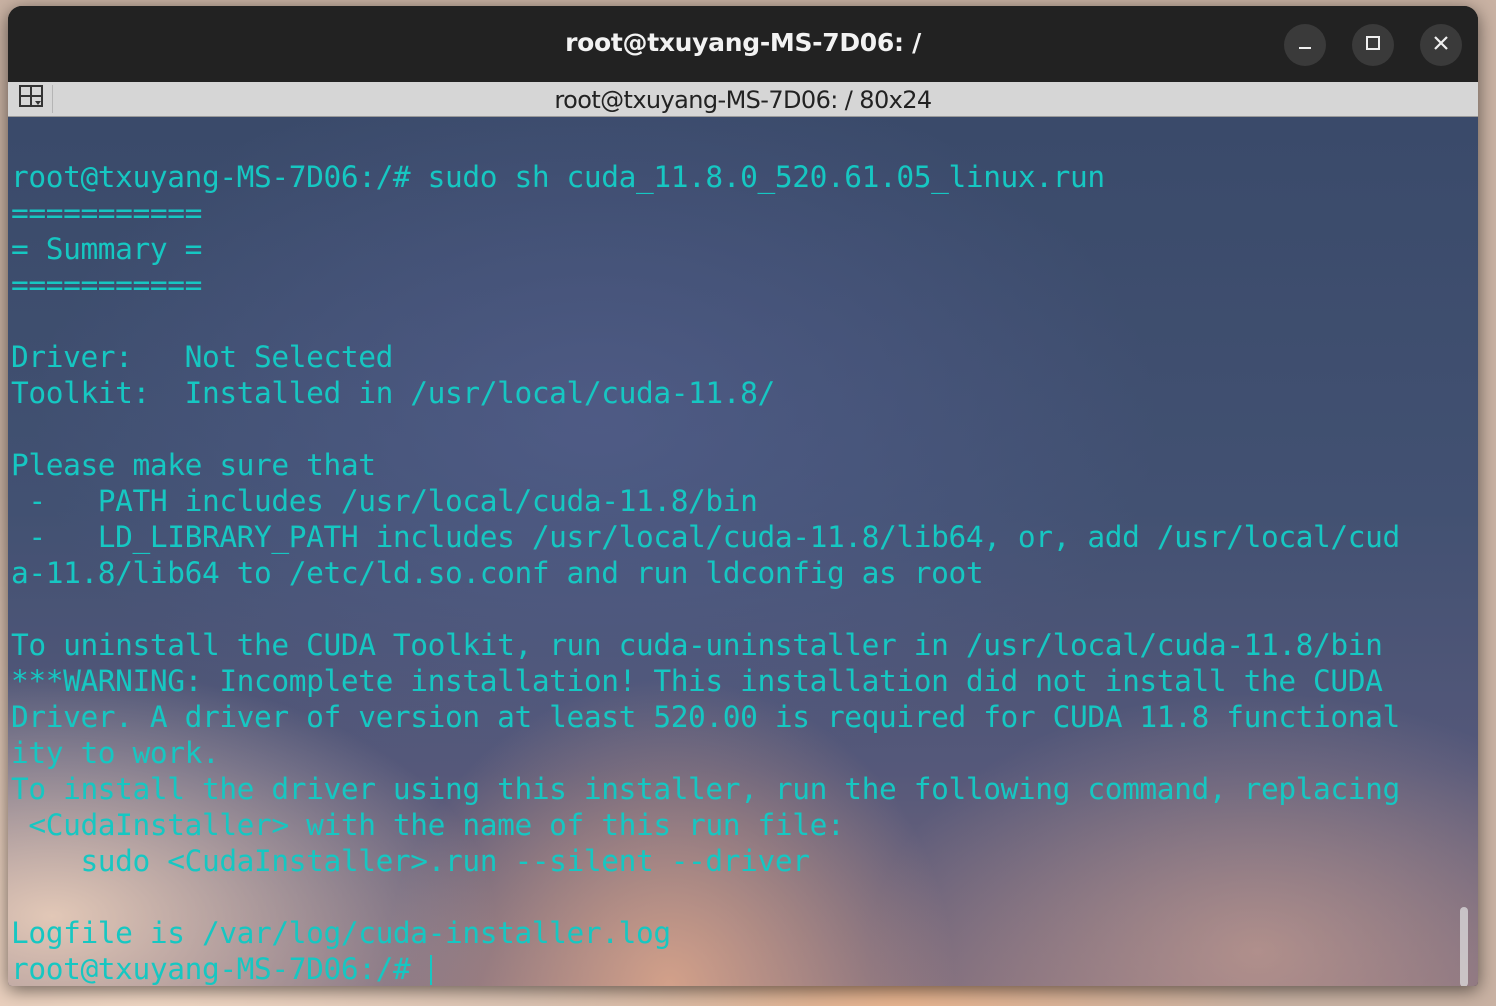 This screenshot has height=1006, width=1496. I want to click on text-cursor, so click(430, 970).